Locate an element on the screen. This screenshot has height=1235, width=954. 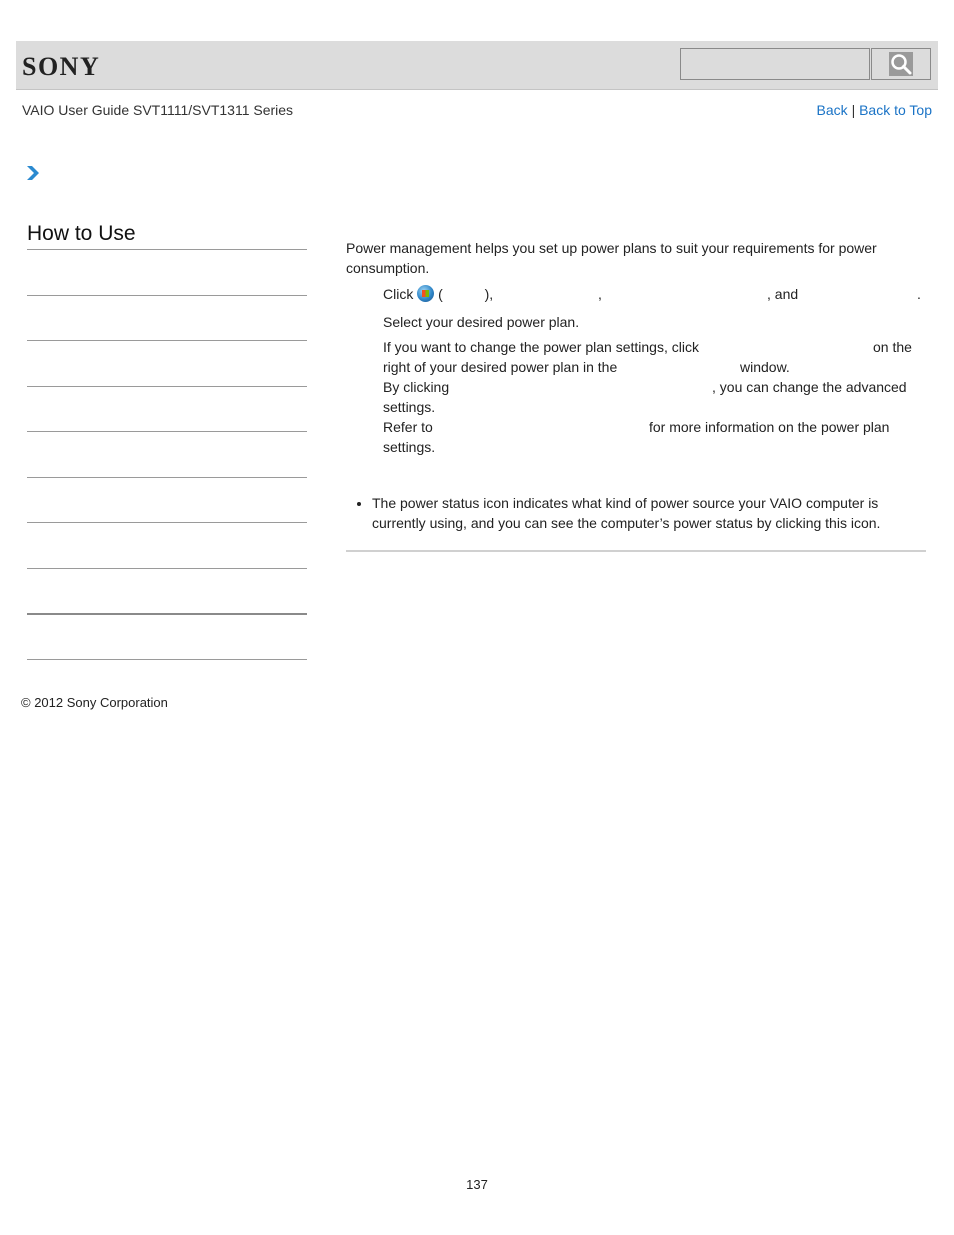
step1-comma: , is located at coordinates (600, 294).